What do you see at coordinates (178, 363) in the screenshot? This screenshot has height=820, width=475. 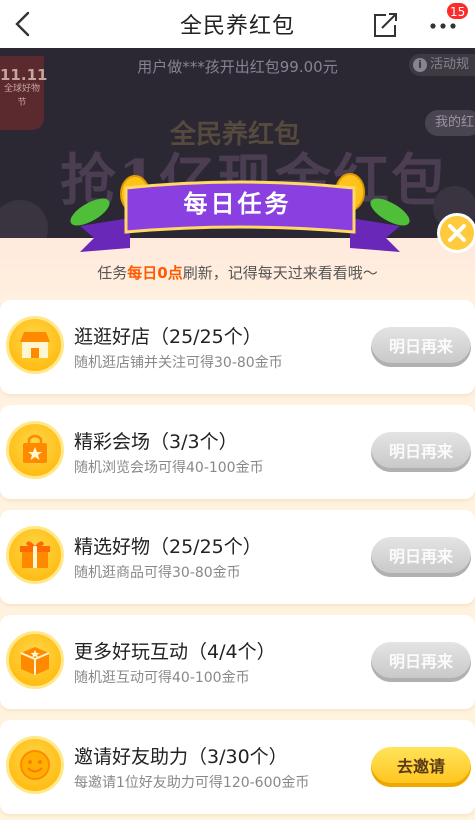 I see `task-desc: 随机逛店铺并关注可得30-80金币` at bounding box center [178, 363].